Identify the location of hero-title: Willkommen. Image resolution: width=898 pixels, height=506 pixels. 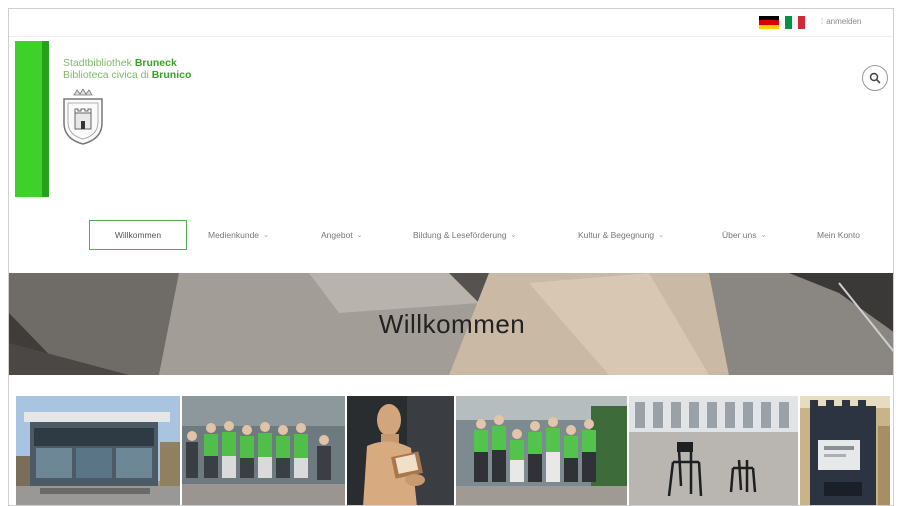
(452, 323).